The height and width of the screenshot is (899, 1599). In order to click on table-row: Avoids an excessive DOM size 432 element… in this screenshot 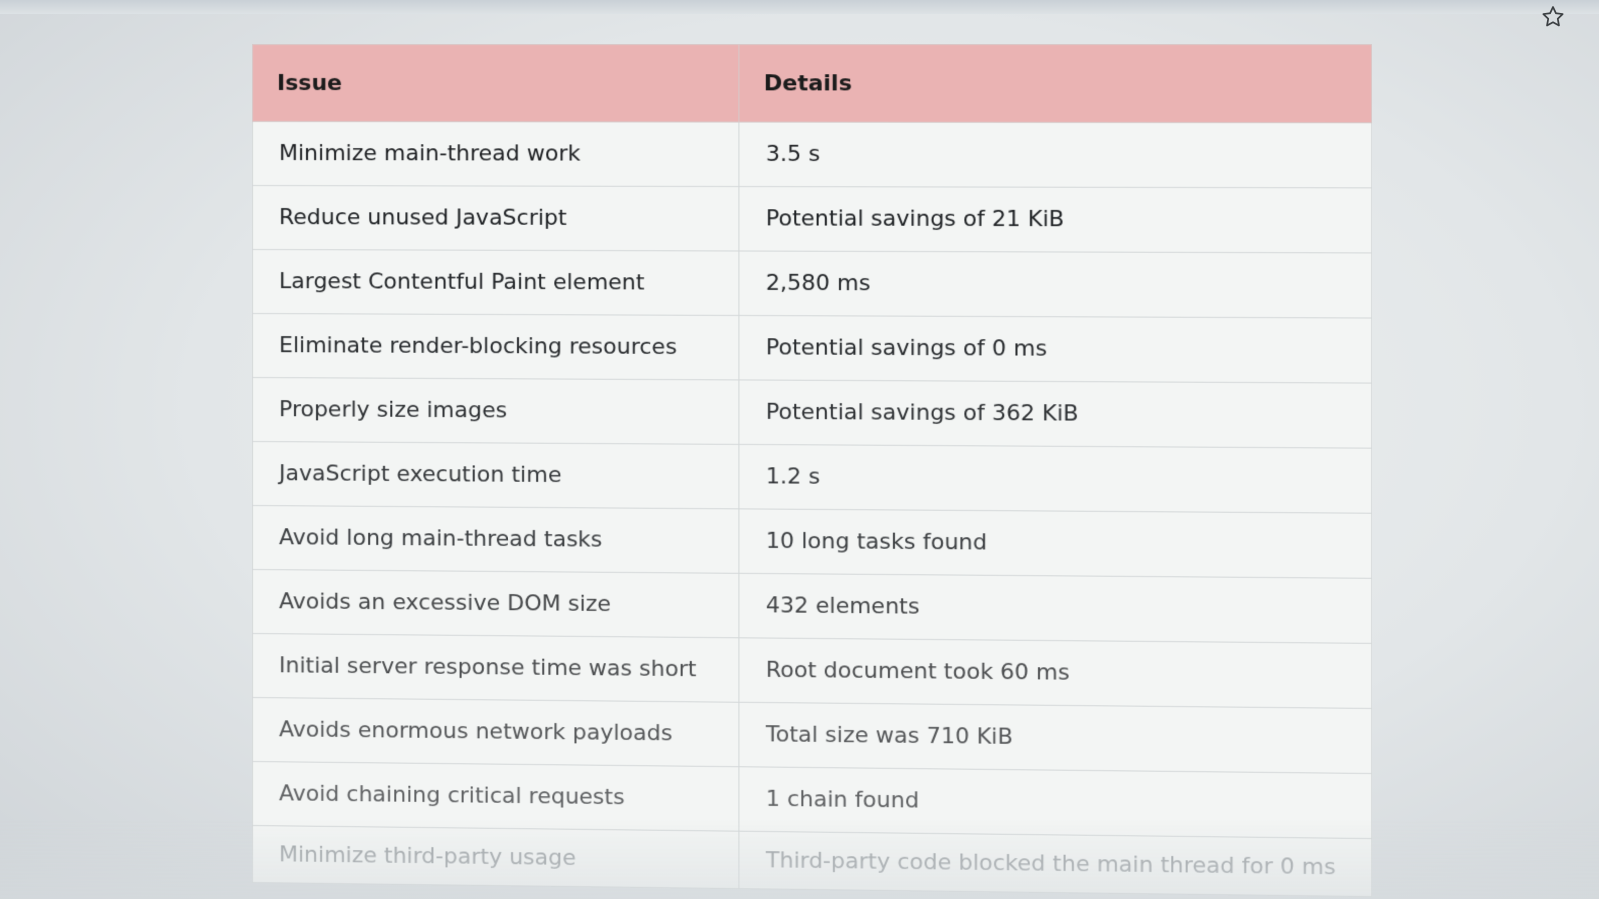, I will do `click(812, 606)`.